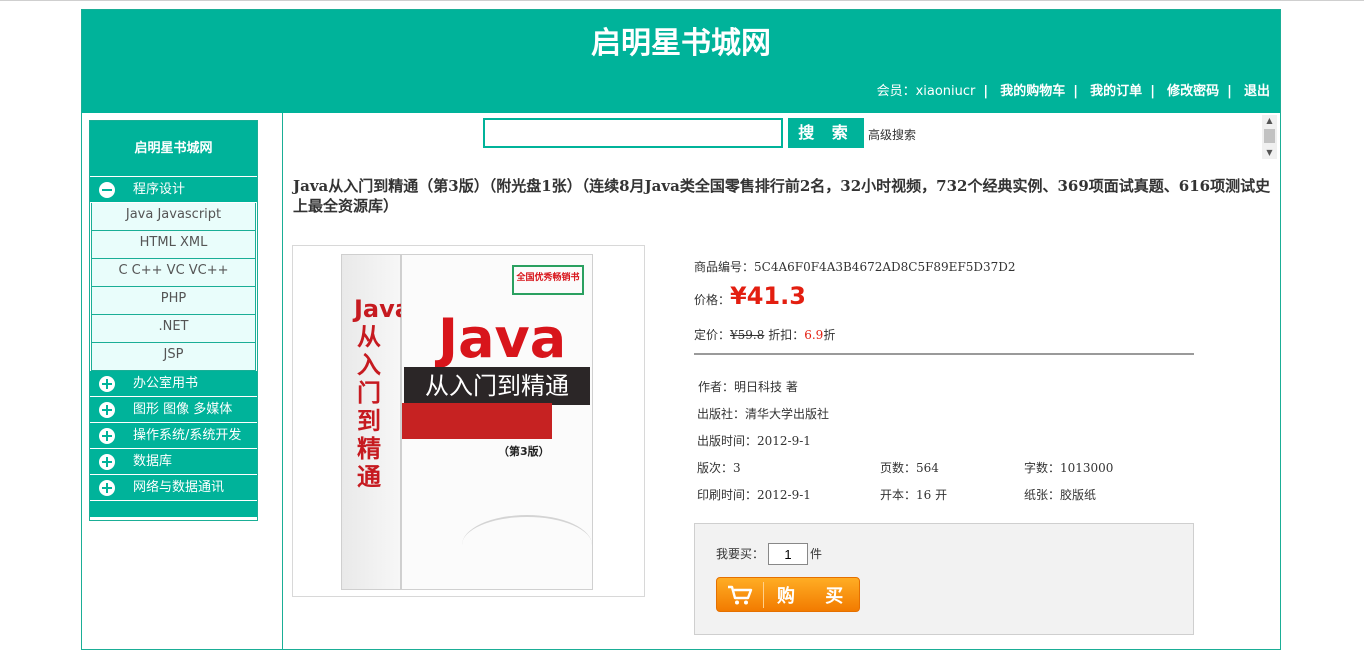 Image resolution: width=1364 pixels, height=658 pixels. What do you see at coordinates (159, 189) in the screenshot?
I see `category-label: 程序设计` at bounding box center [159, 189].